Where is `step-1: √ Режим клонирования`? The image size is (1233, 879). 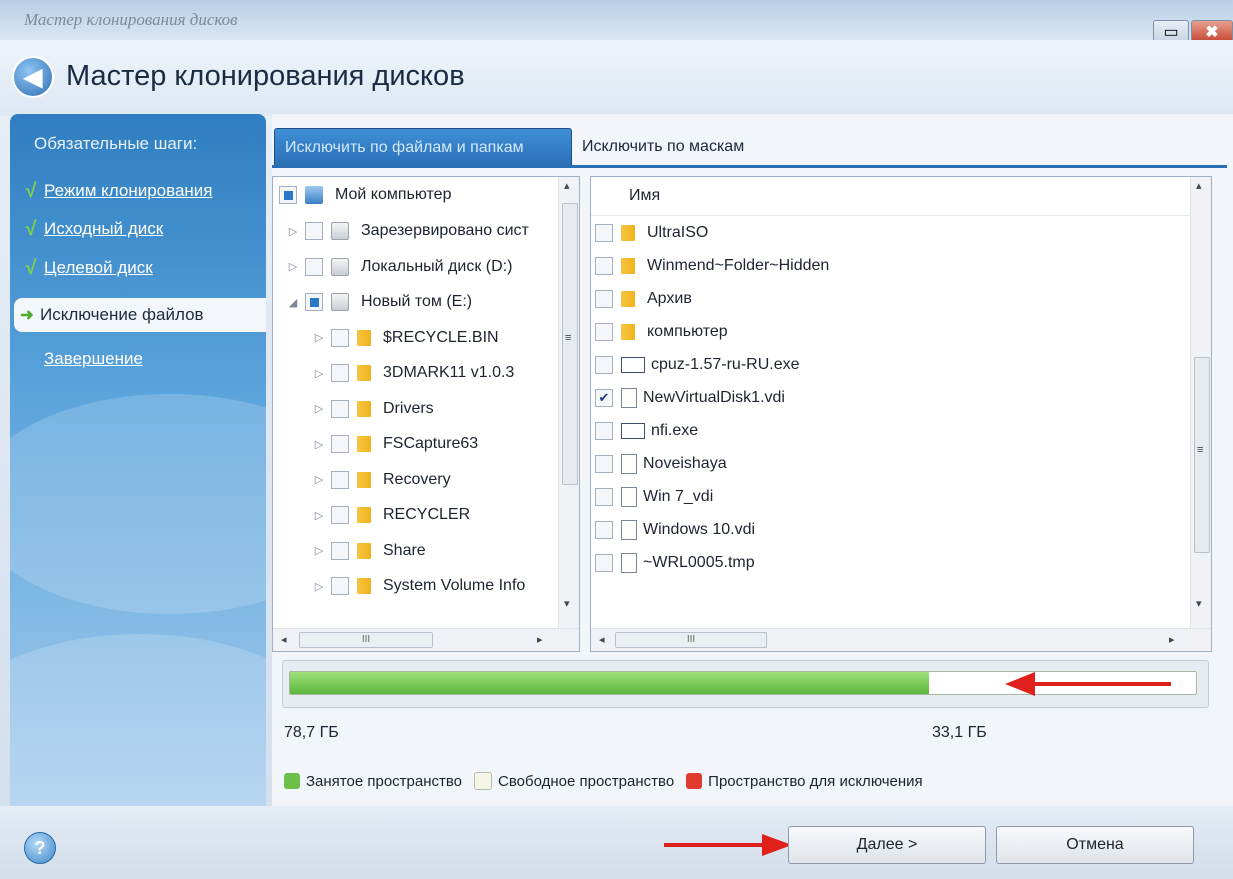
step-1: √ Режим клонирования is located at coordinates (115, 191).